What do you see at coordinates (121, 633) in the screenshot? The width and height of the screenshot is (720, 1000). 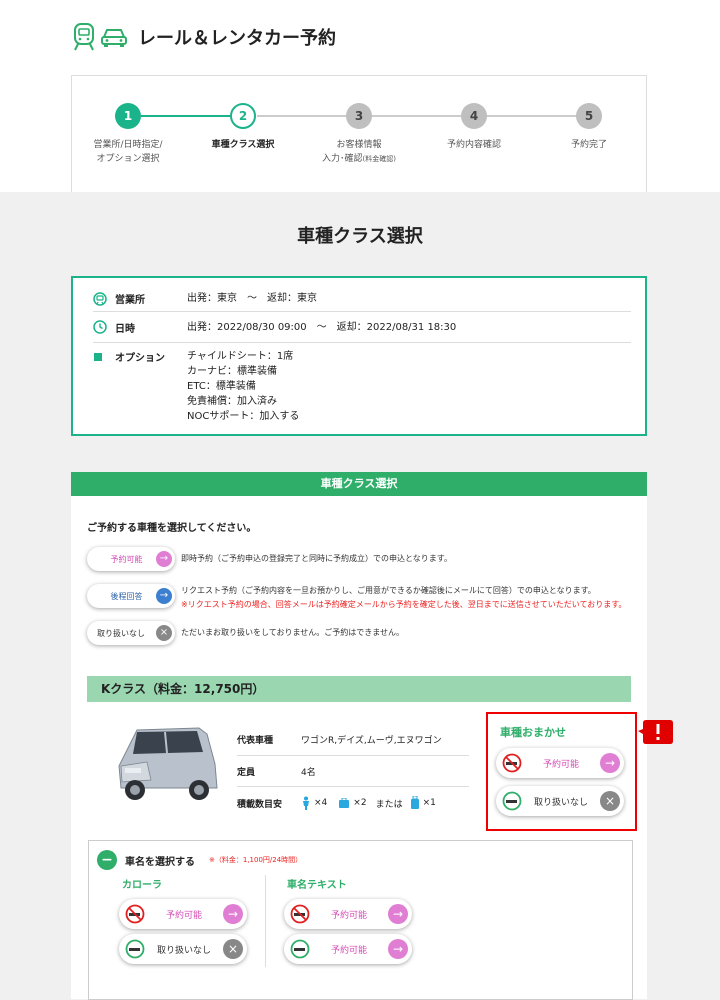 I see `legend-unavailable-label: 取り扱いなし` at bounding box center [121, 633].